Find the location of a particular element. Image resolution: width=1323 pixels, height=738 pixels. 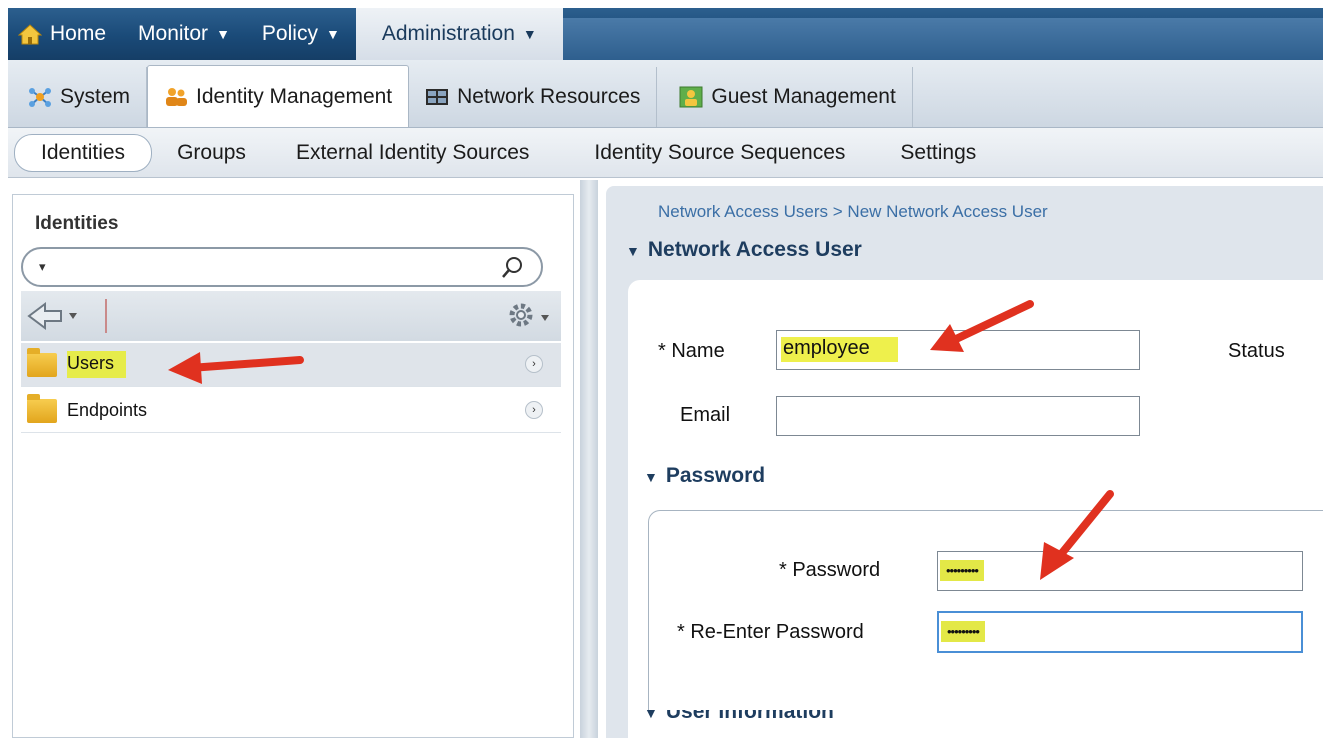

system-icon is located at coordinates (40, 97).